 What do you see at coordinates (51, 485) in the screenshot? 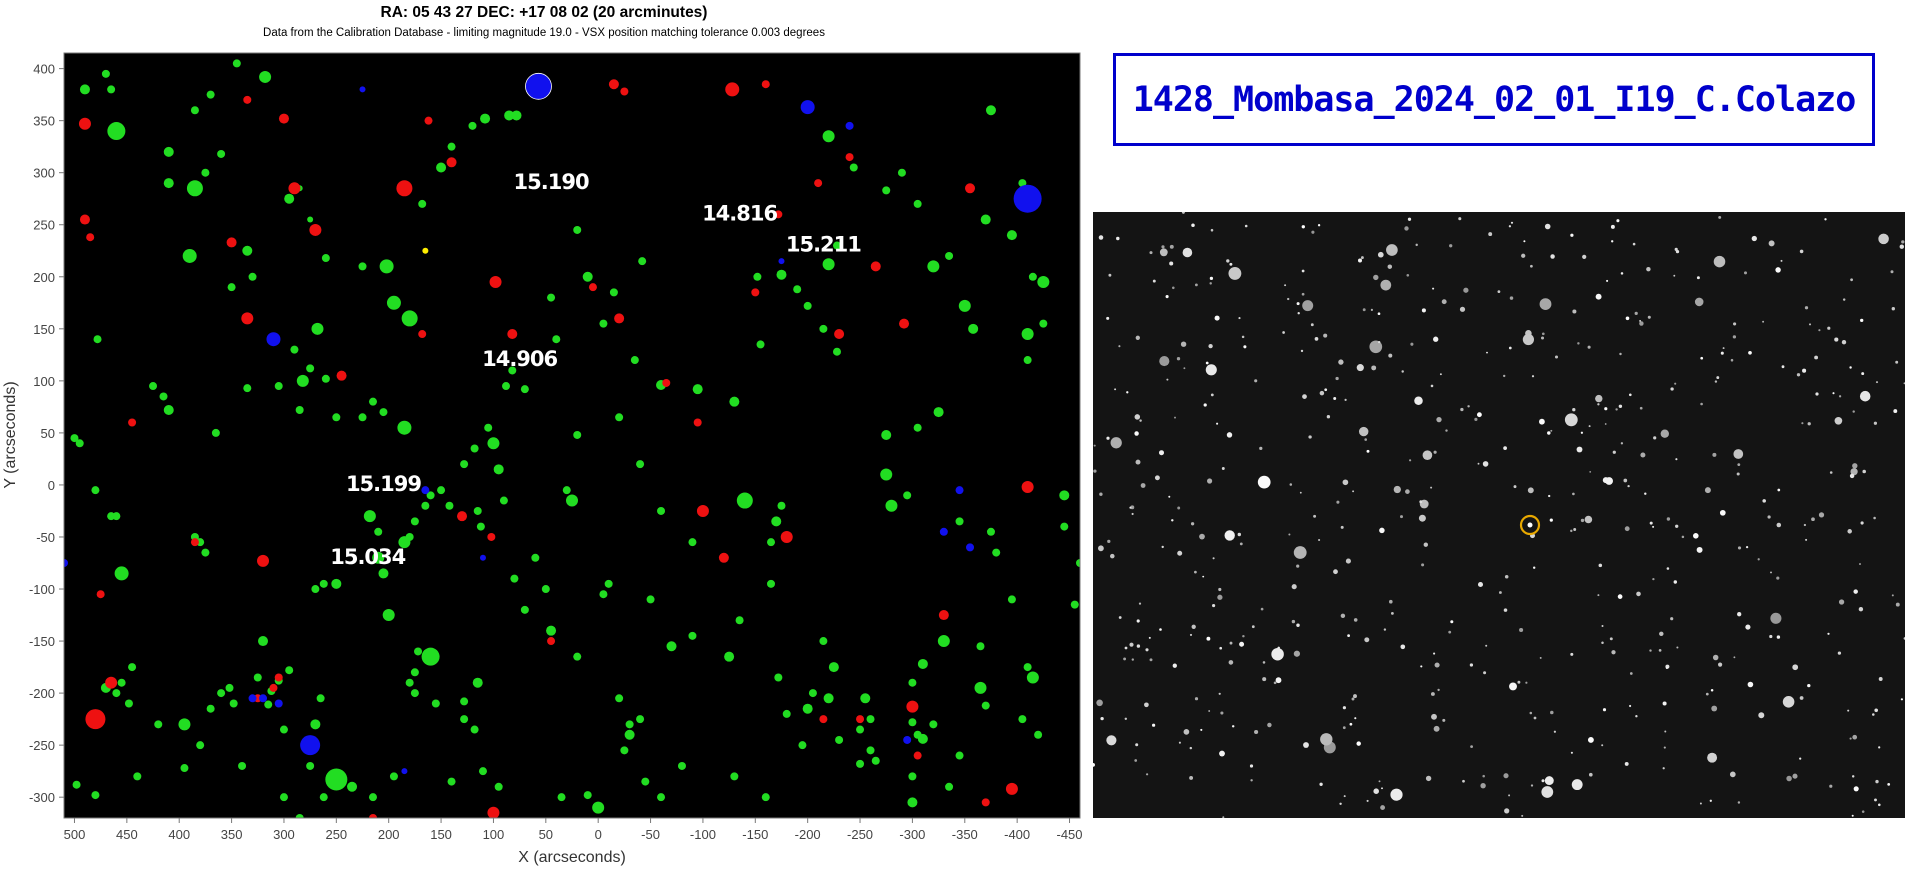
I see `y-tick-label: 0` at bounding box center [51, 485].